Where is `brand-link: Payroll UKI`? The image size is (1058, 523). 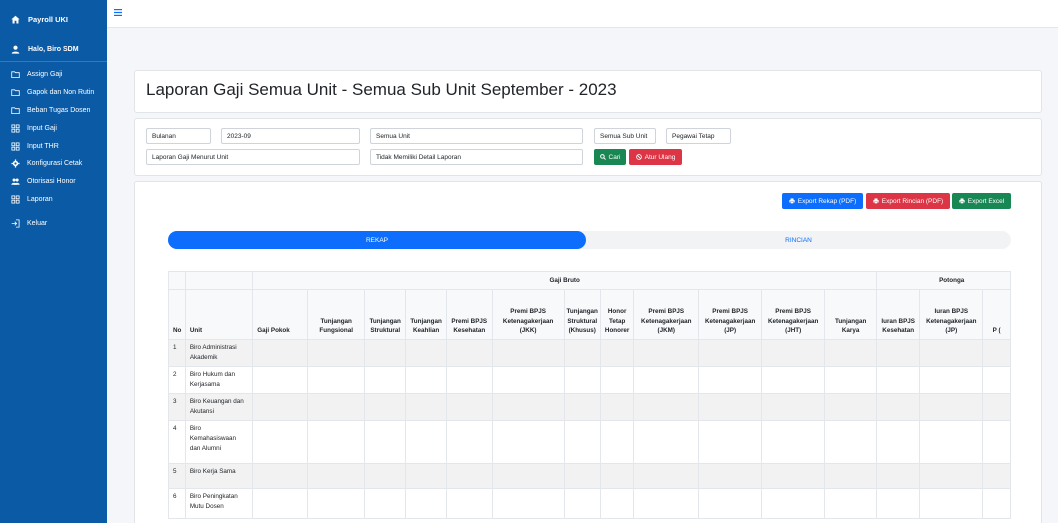 brand-link: Payroll UKI is located at coordinates (53, 19).